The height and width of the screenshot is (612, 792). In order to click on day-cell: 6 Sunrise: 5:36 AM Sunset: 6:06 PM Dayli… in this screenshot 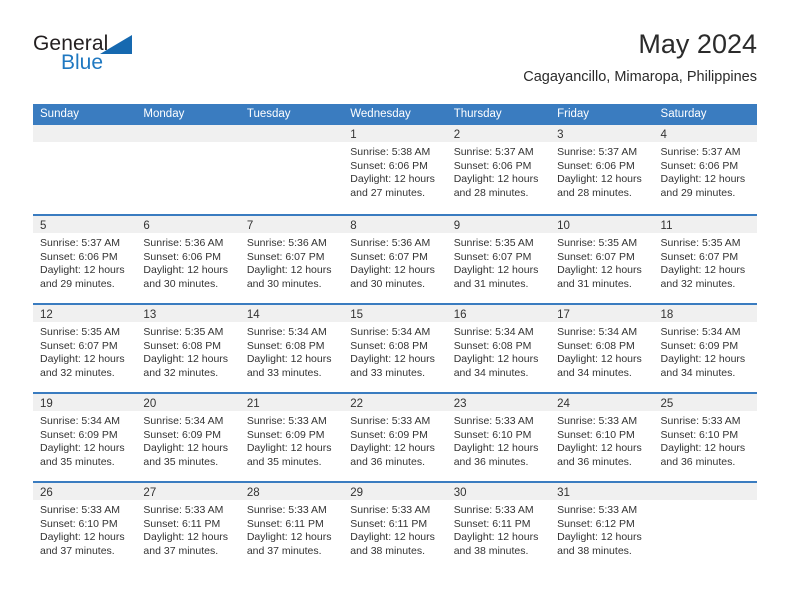, I will do `click(188, 259)`.